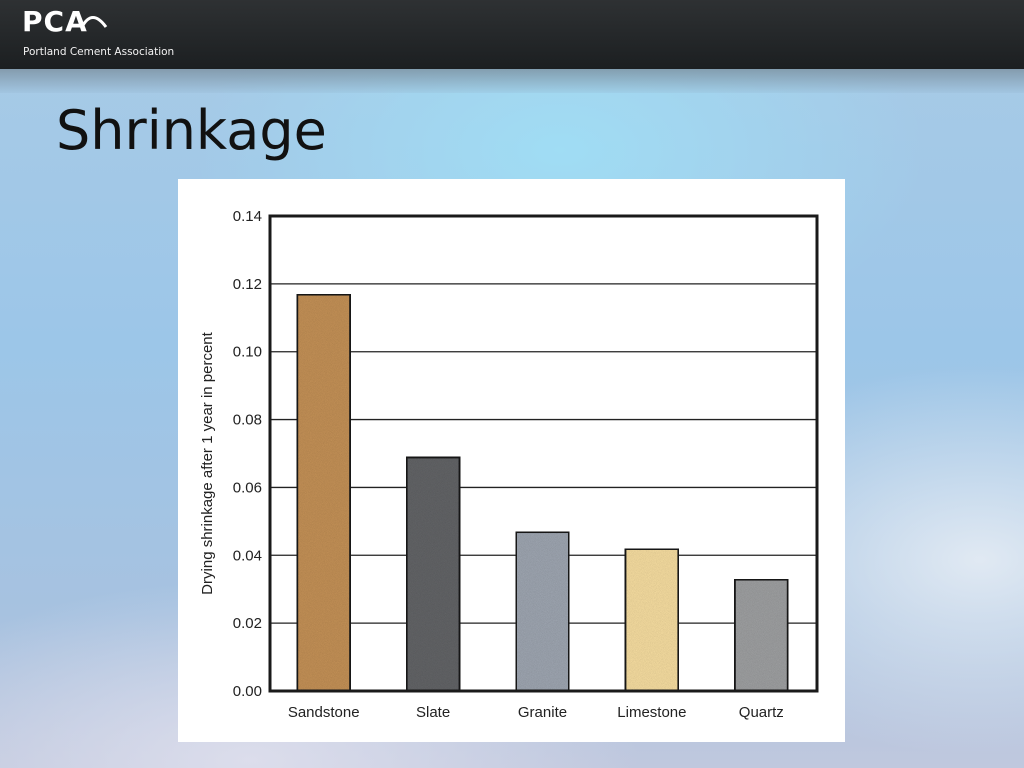 This screenshot has width=1024, height=768. What do you see at coordinates (191, 130) in the screenshot?
I see `slide-title: Shrinkage` at bounding box center [191, 130].